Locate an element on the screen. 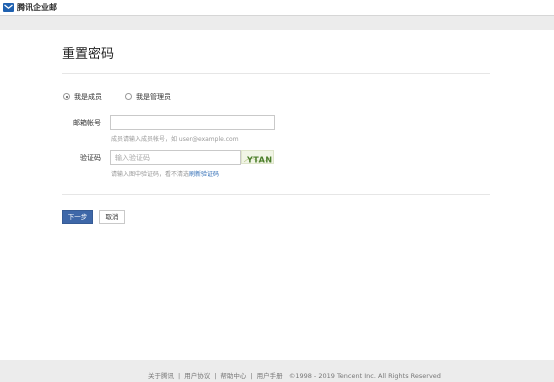 This screenshot has height=382, width=554. captcha-hint: 请输入图中验证码，看不清选刷新验证码 is located at coordinates (165, 174).